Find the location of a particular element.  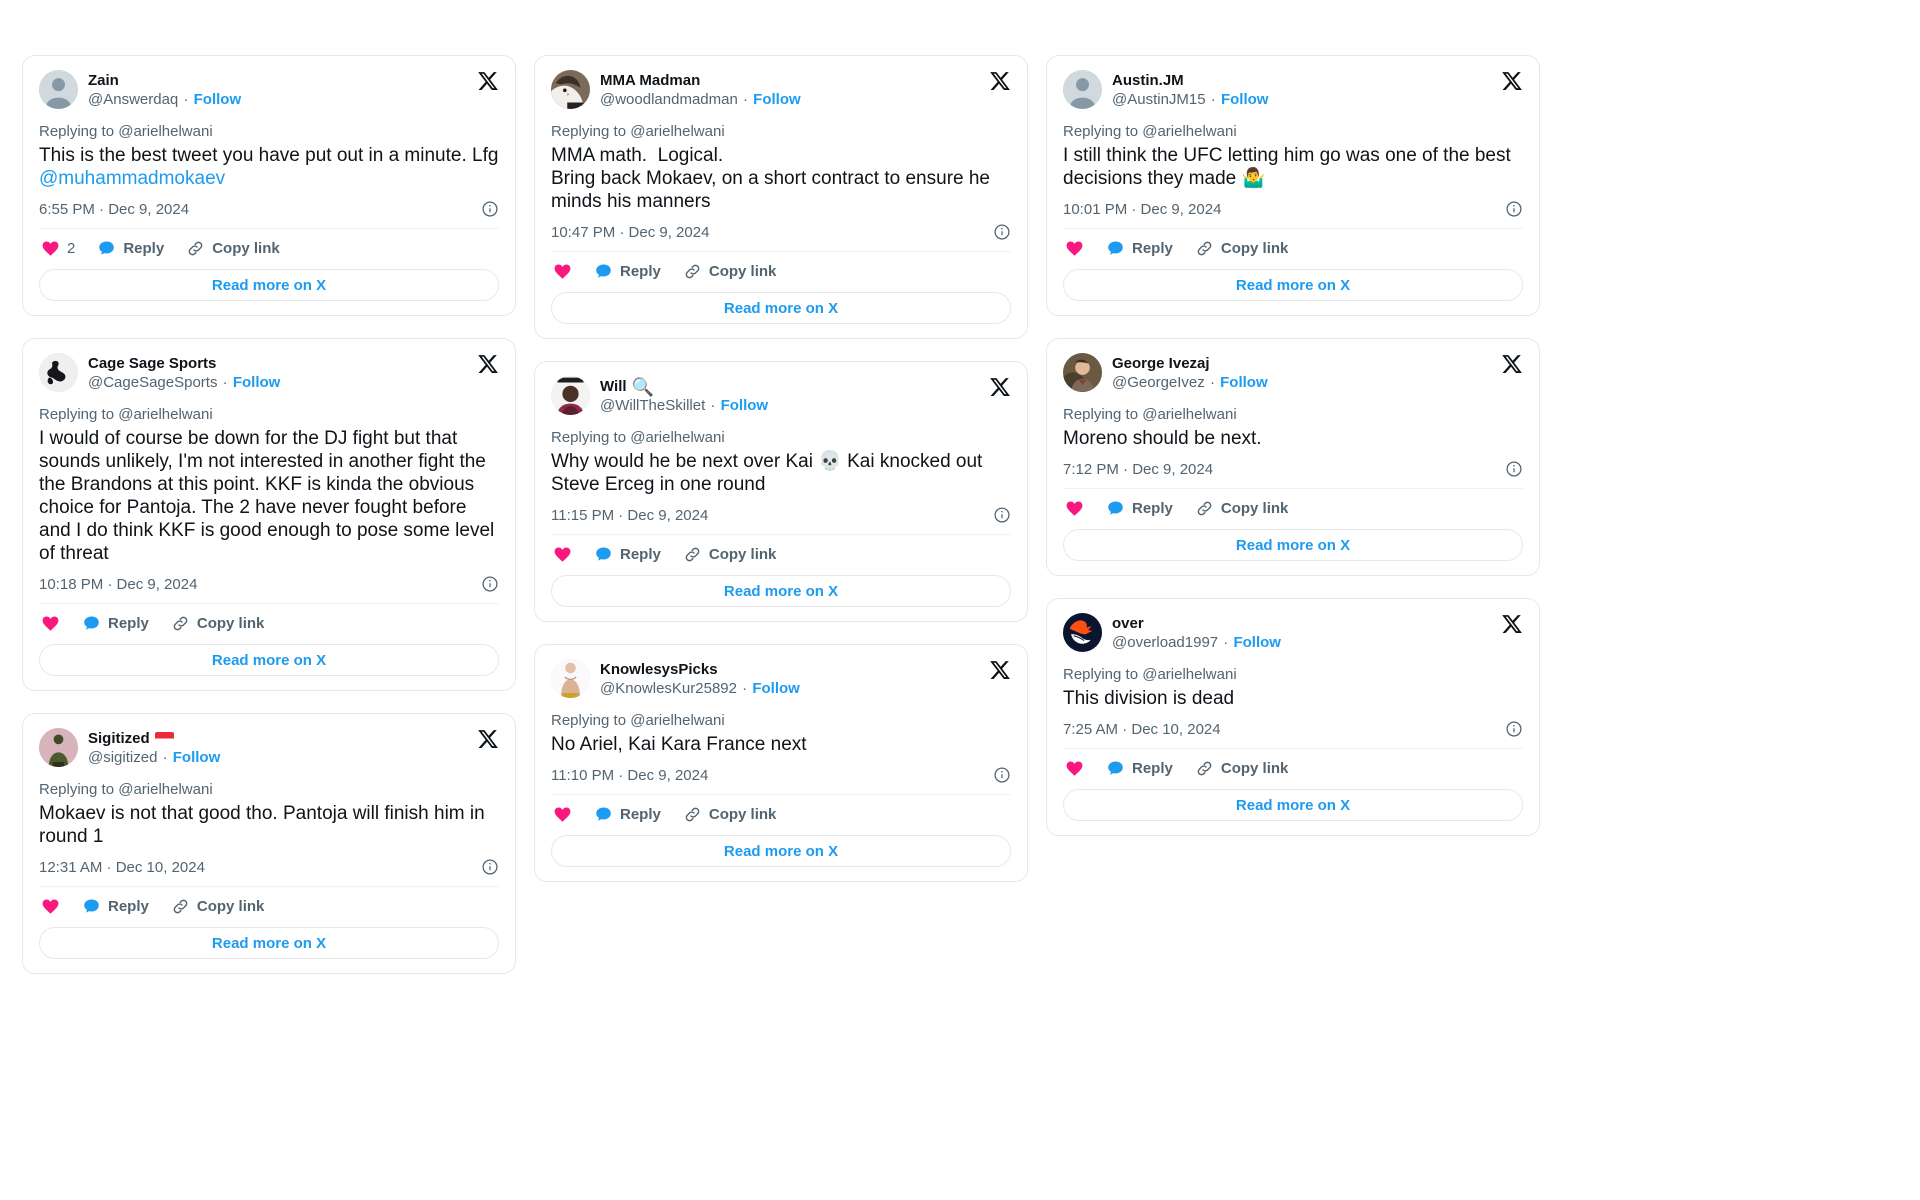

like-button: 2 is located at coordinates (58, 248).